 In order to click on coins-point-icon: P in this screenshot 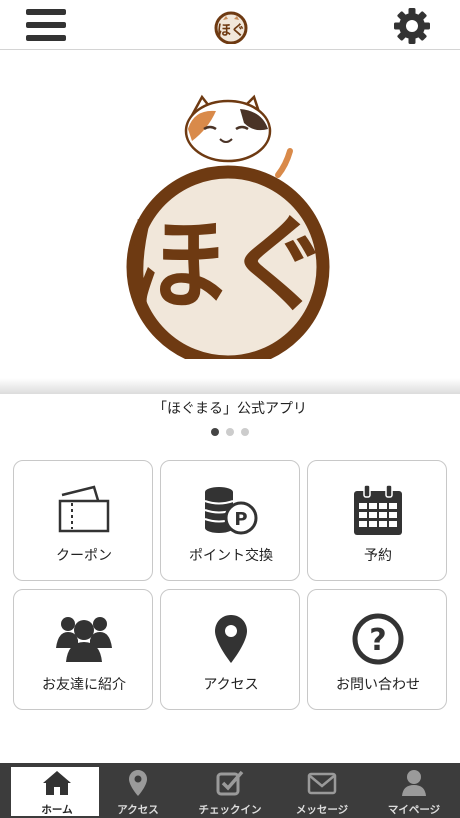, I will do `click(231, 511)`.